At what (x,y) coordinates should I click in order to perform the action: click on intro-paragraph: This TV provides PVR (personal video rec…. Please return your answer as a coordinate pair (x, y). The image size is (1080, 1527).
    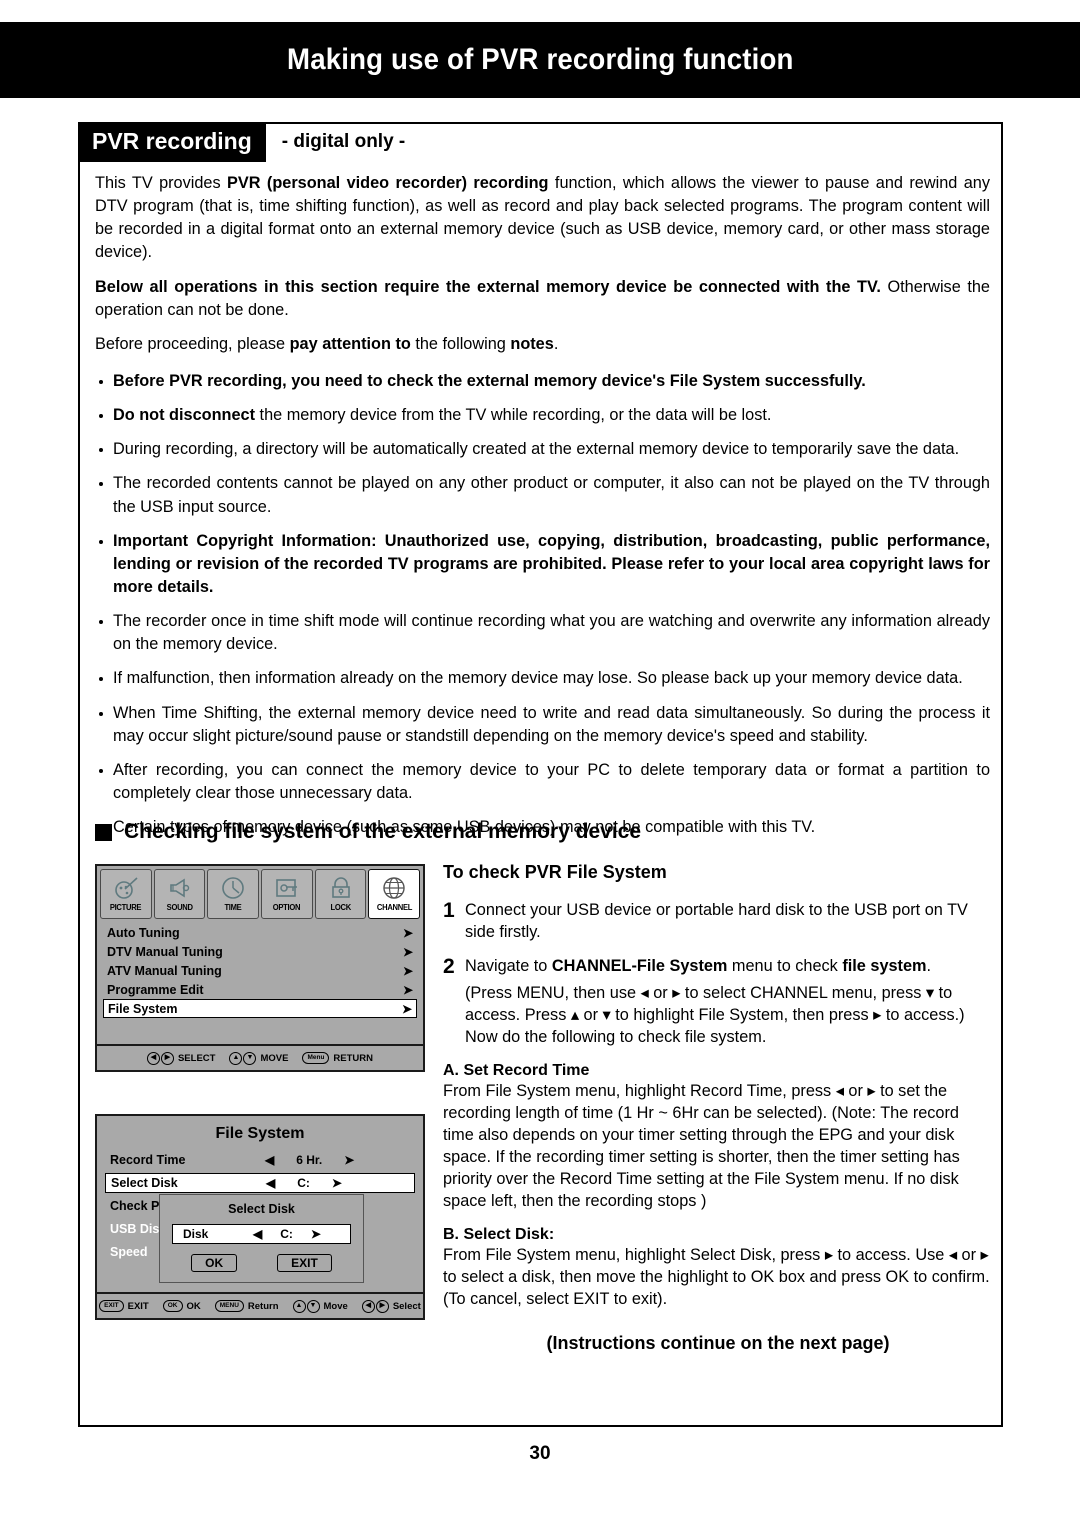
    Looking at the image, I should click on (542, 218).